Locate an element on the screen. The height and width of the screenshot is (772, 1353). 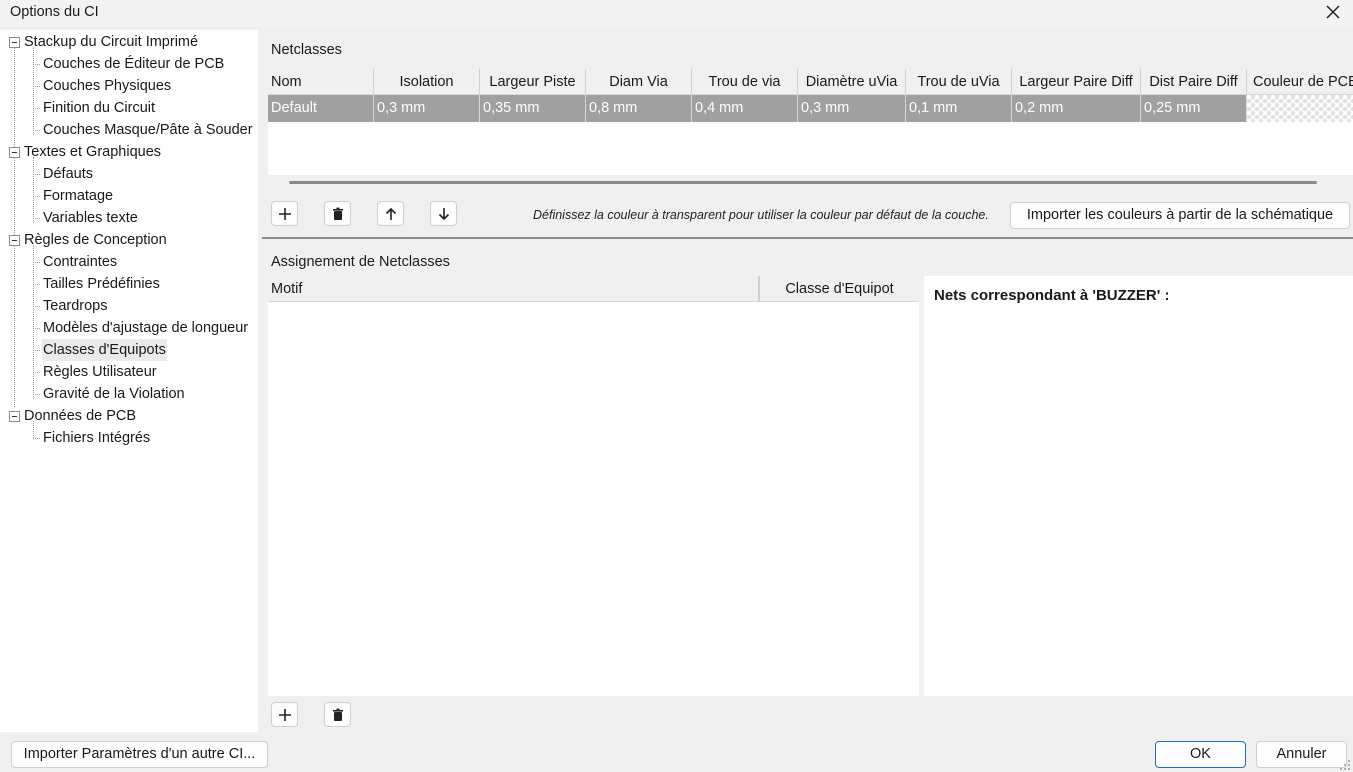
add-assignment-button is located at coordinates (284, 714).